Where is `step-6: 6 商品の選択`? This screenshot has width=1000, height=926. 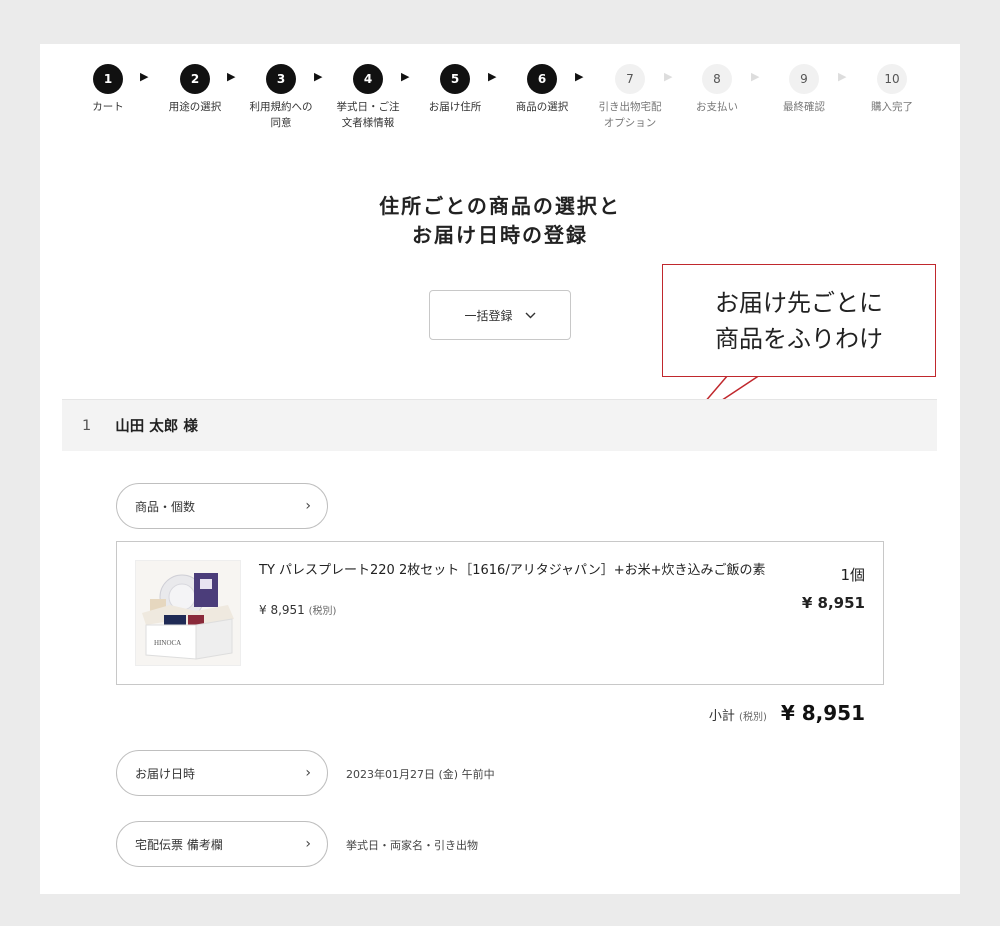 step-6: 6 商品の選択 is located at coordinates (542, 89).